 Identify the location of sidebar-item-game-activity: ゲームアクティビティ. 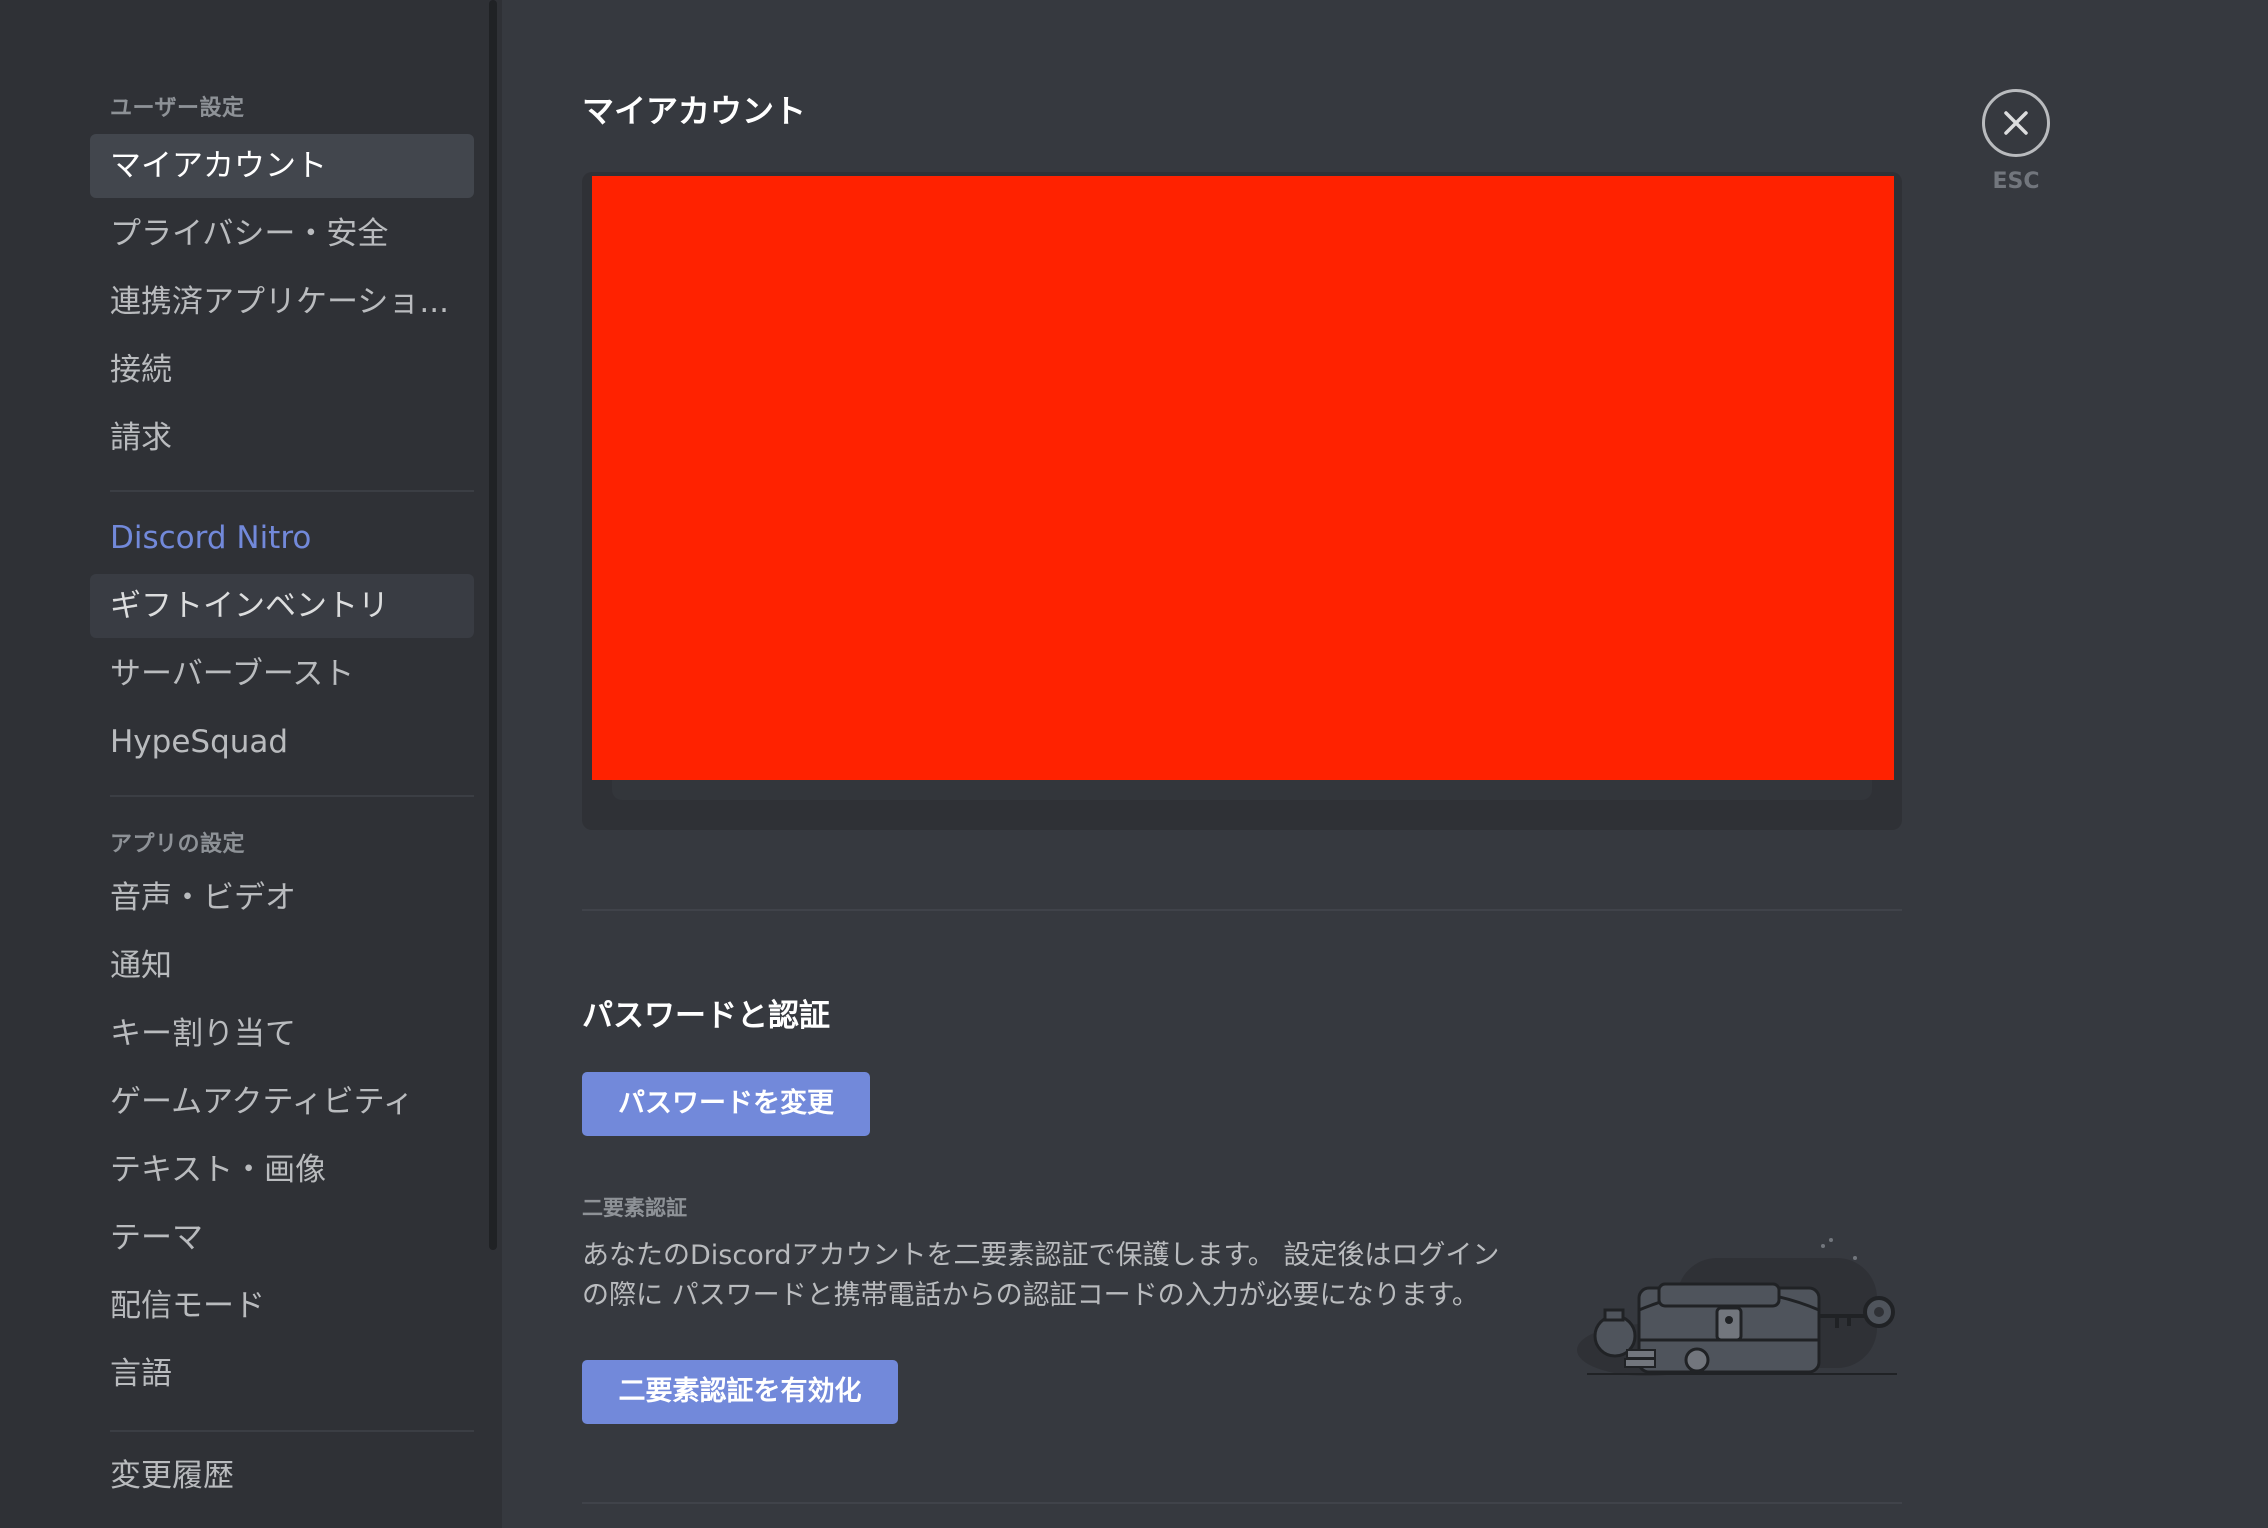
(282, 1102).